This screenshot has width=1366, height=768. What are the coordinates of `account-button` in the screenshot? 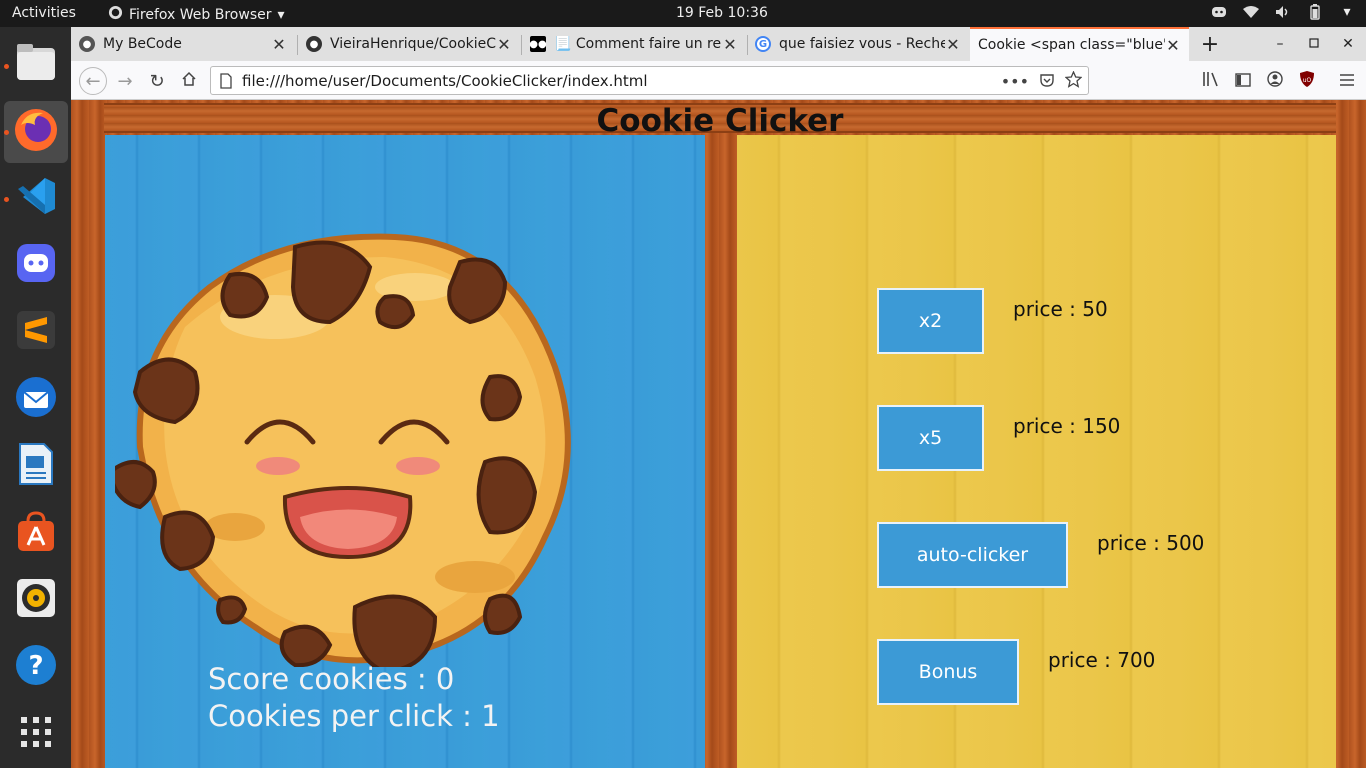 It's located at (1275, 81).